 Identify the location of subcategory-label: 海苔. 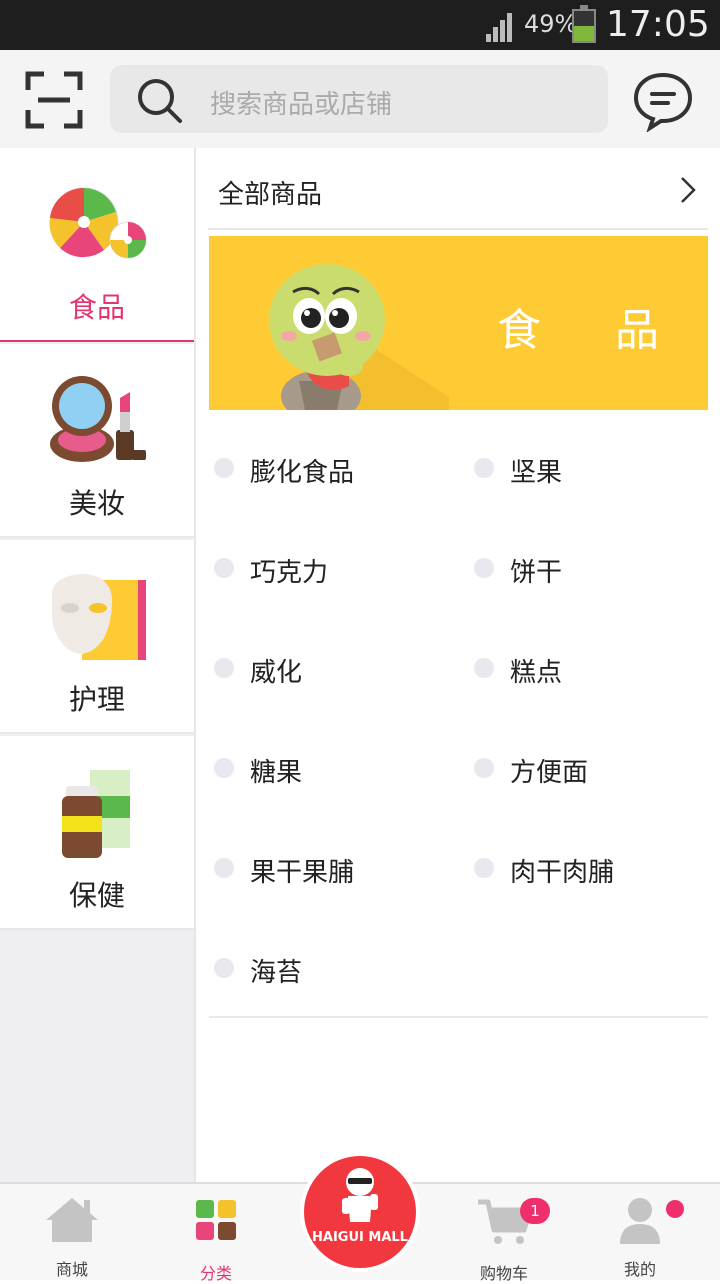
(276, 973).